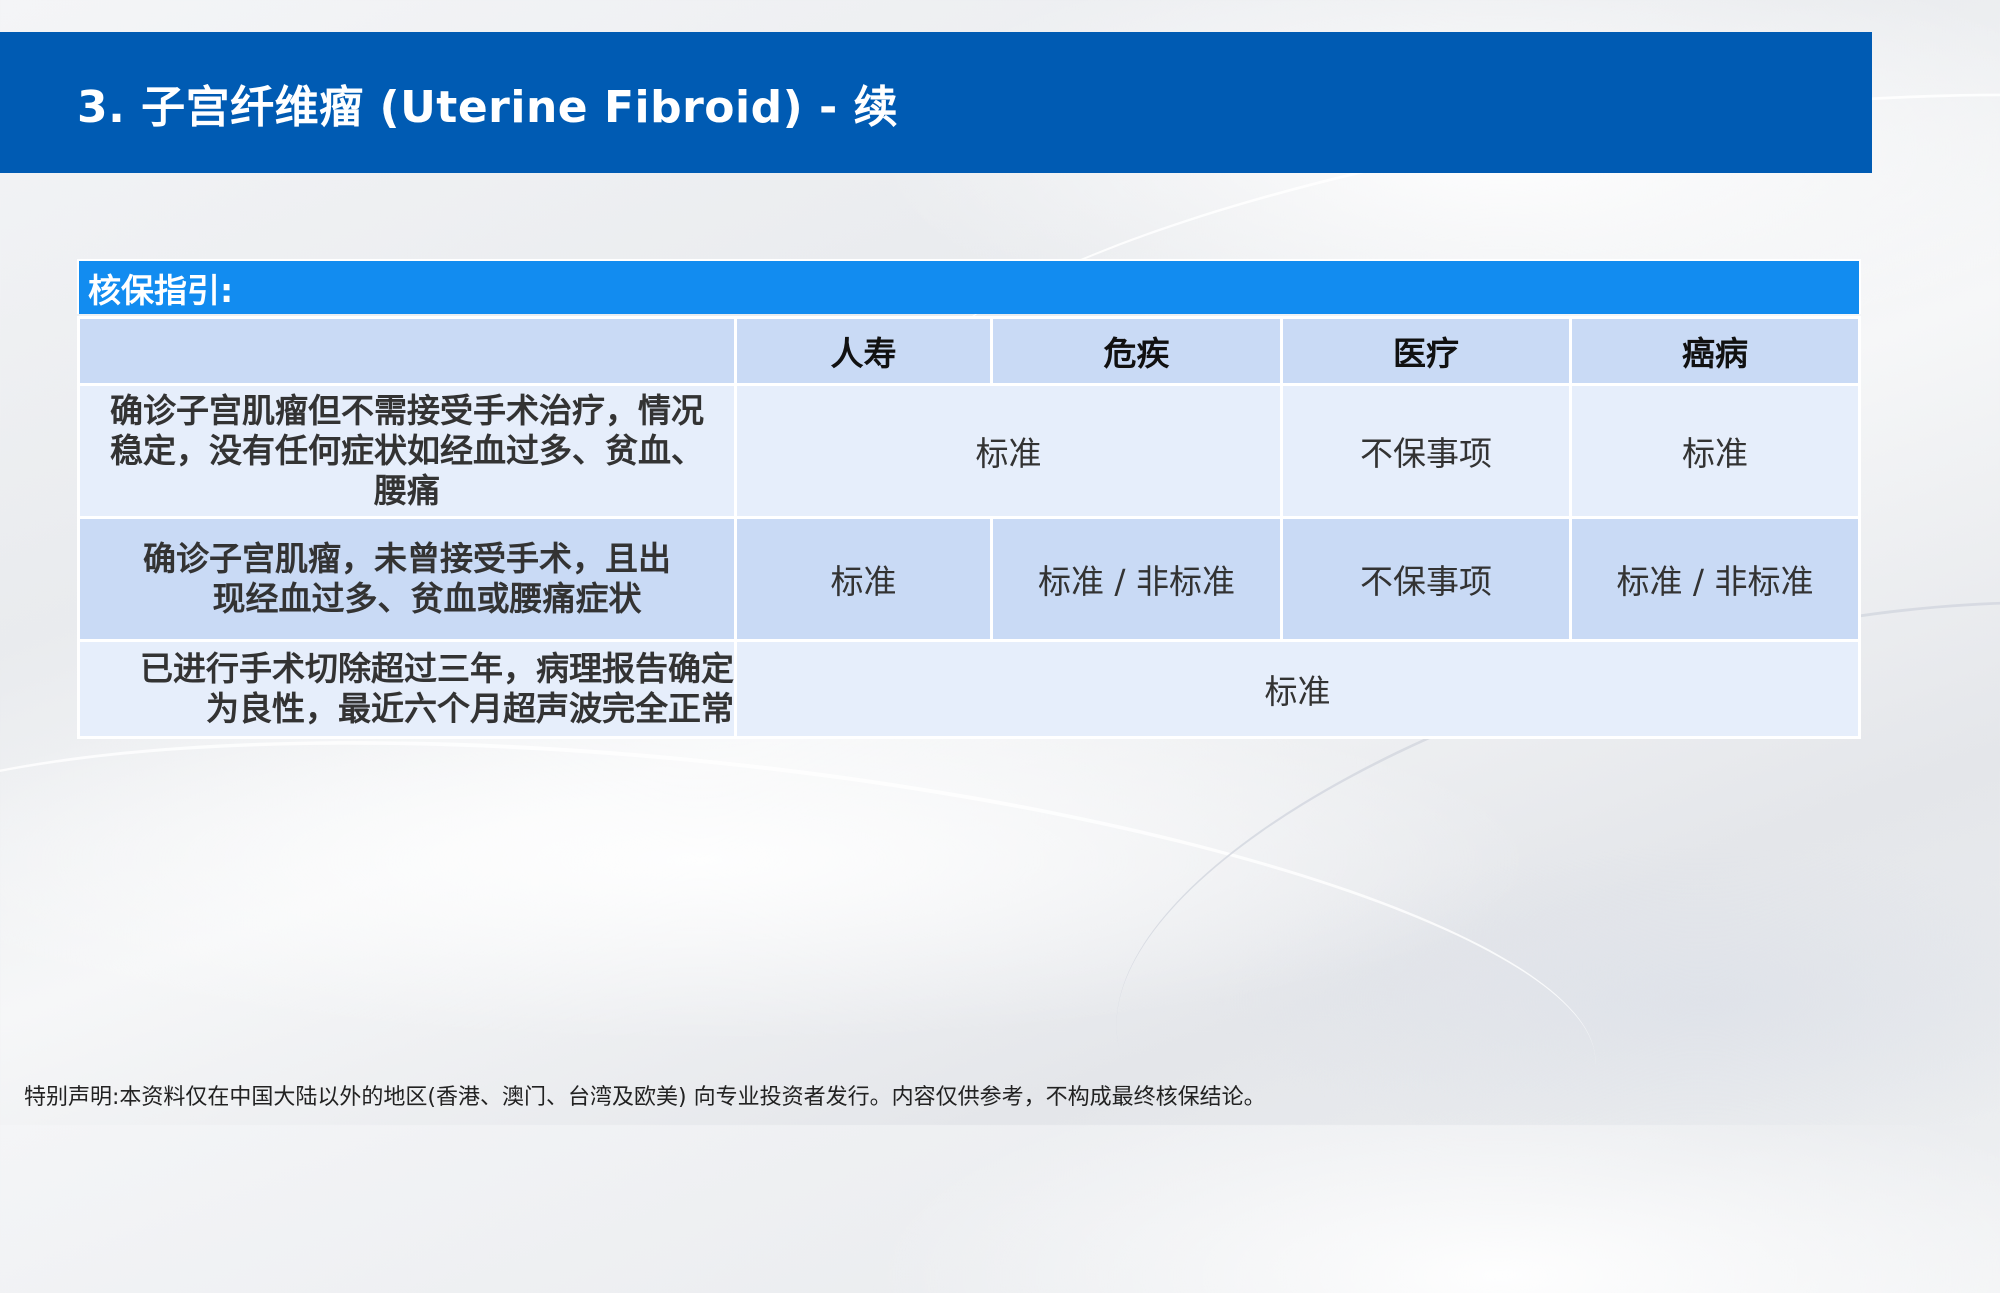  Describe the element at coordinates (863, 579) in the screenshot. I see `life-decision: 标准` at that location.